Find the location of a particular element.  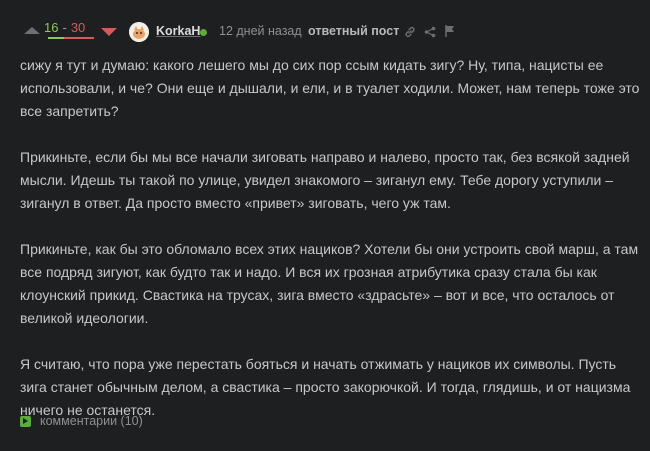

rating-bar is located at coordinates (71, 38).